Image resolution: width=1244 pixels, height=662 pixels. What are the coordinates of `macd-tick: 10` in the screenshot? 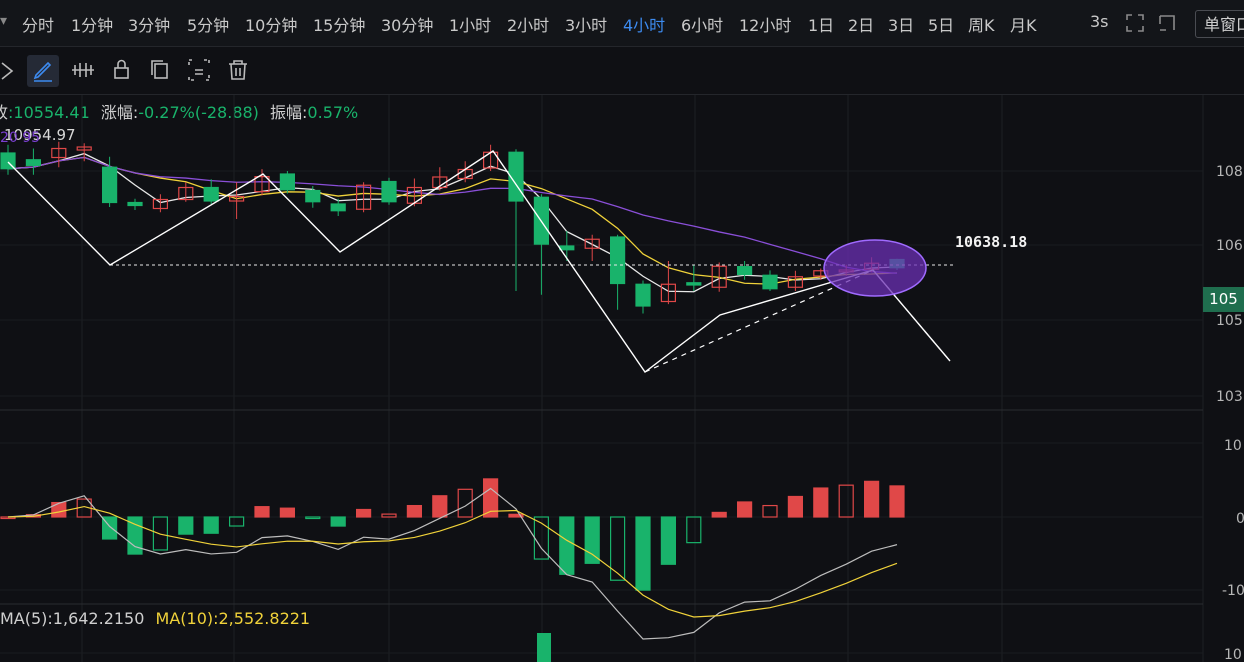 It's located at (1233, 446).